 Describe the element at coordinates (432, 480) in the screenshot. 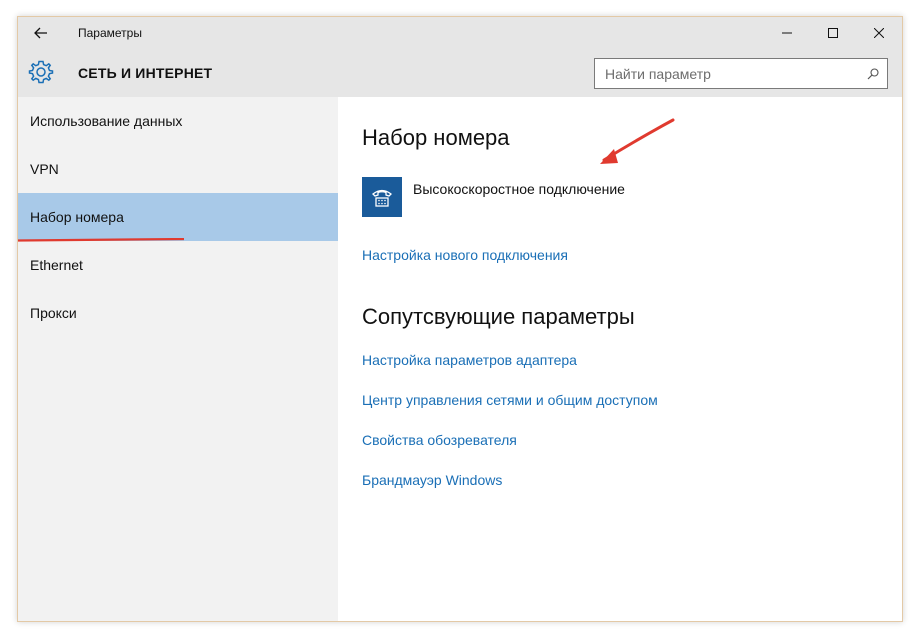

I see `windows-firewall-link: Брандмауэр Windows` at that location.